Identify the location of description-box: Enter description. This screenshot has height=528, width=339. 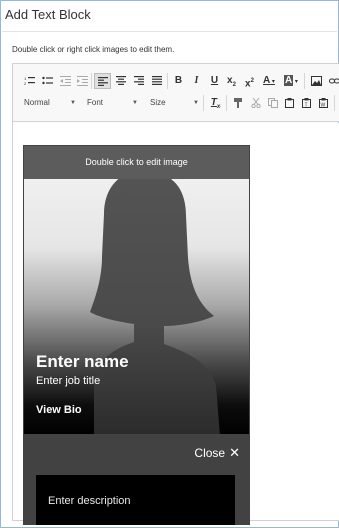
(135, 500).